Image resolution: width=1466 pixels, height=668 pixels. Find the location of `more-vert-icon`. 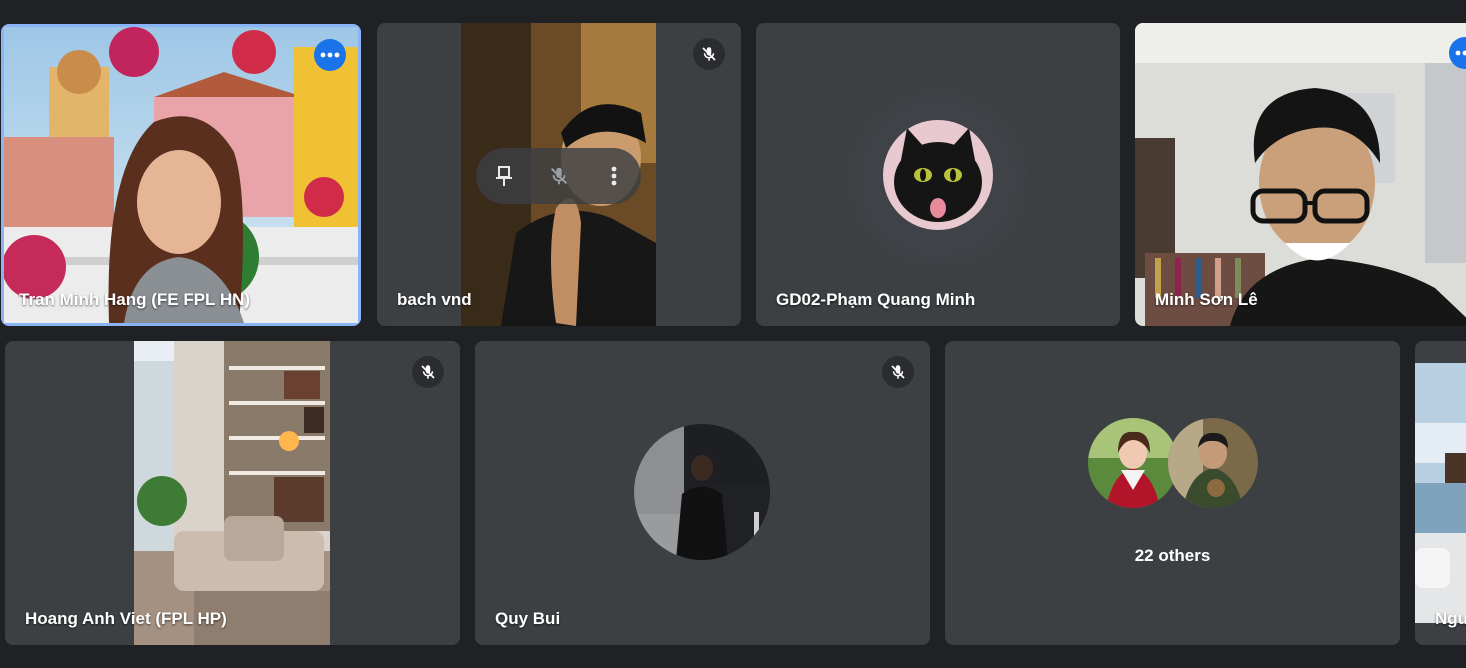

more-vert-icon is located at coordinates (613, 176).